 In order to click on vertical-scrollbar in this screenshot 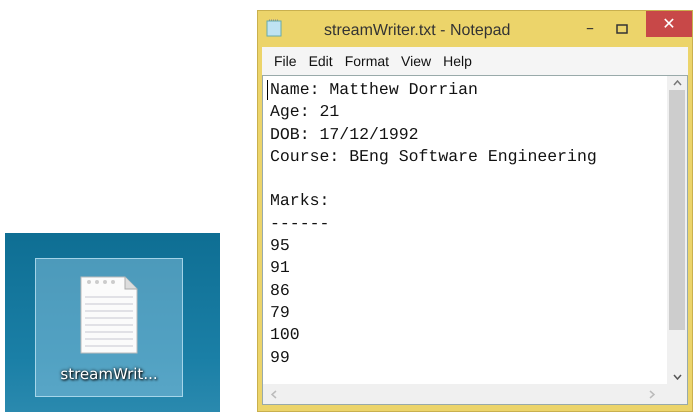, I will do `click(677, 230)`.